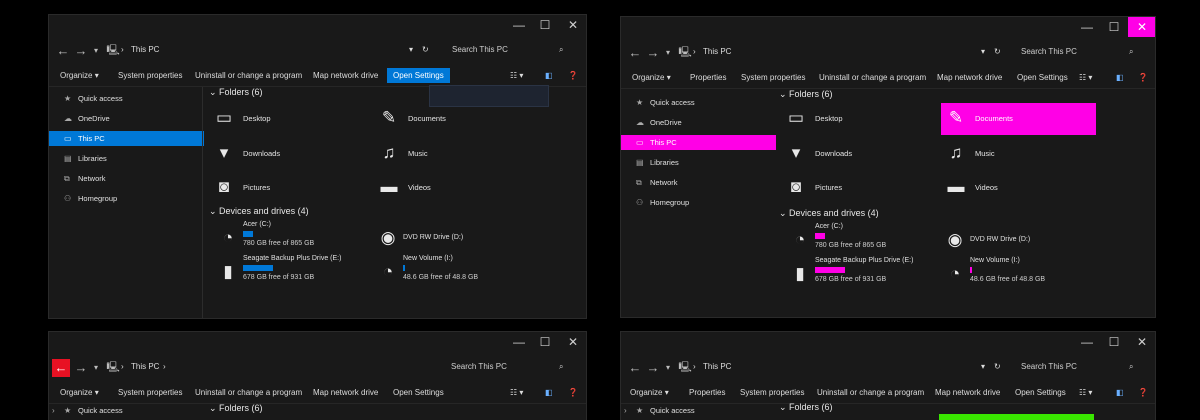 Image resolution: width=1200 pixels, height=420 pixels. Describe the element at coordinates (1018, 119) in the screenshot. I see `folder-documents: ✎ Documents` at that location.